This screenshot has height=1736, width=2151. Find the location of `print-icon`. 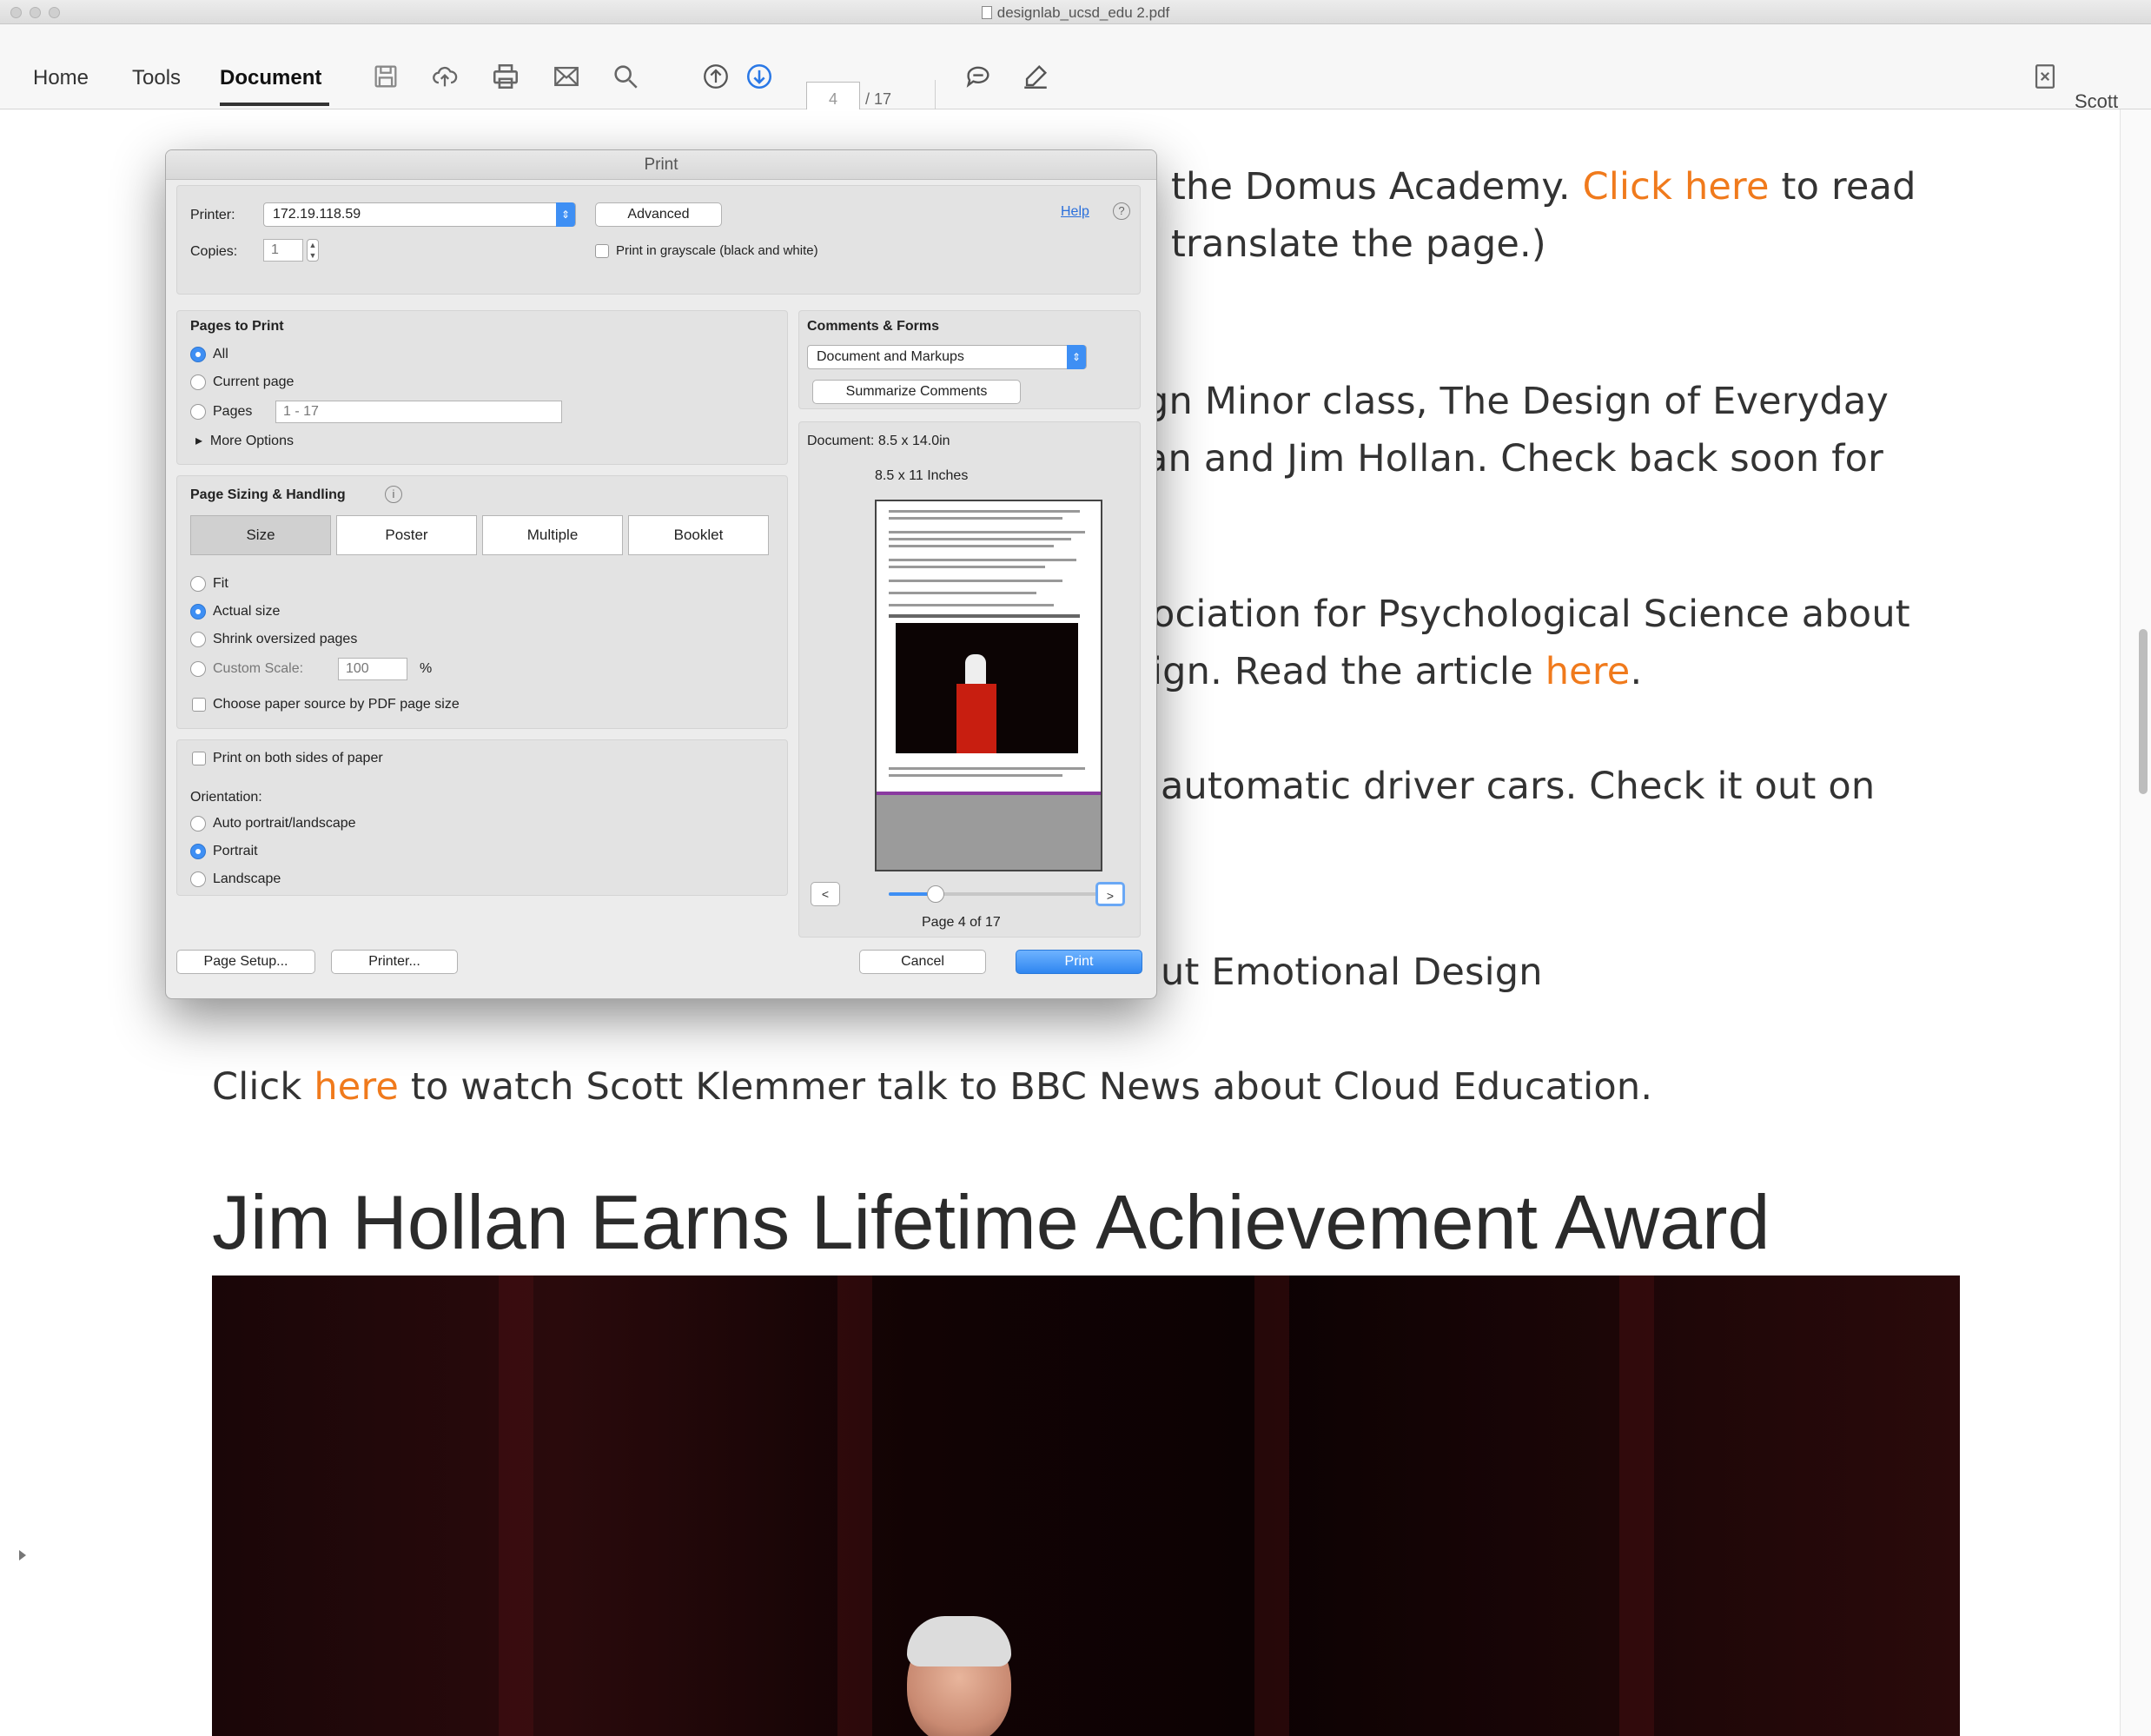

print-icon is located at coordinates (505, 76).